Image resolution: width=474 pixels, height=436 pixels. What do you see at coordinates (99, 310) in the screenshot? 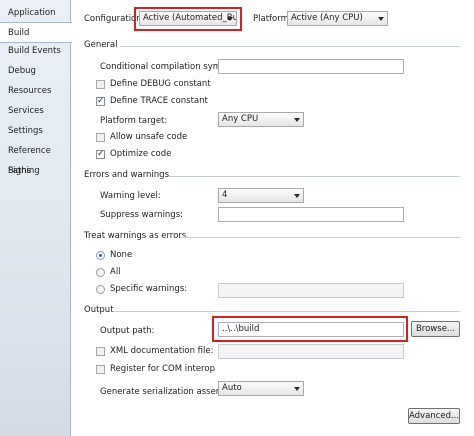
I see `output-group-header: Output` at bounding box center [99, 310].